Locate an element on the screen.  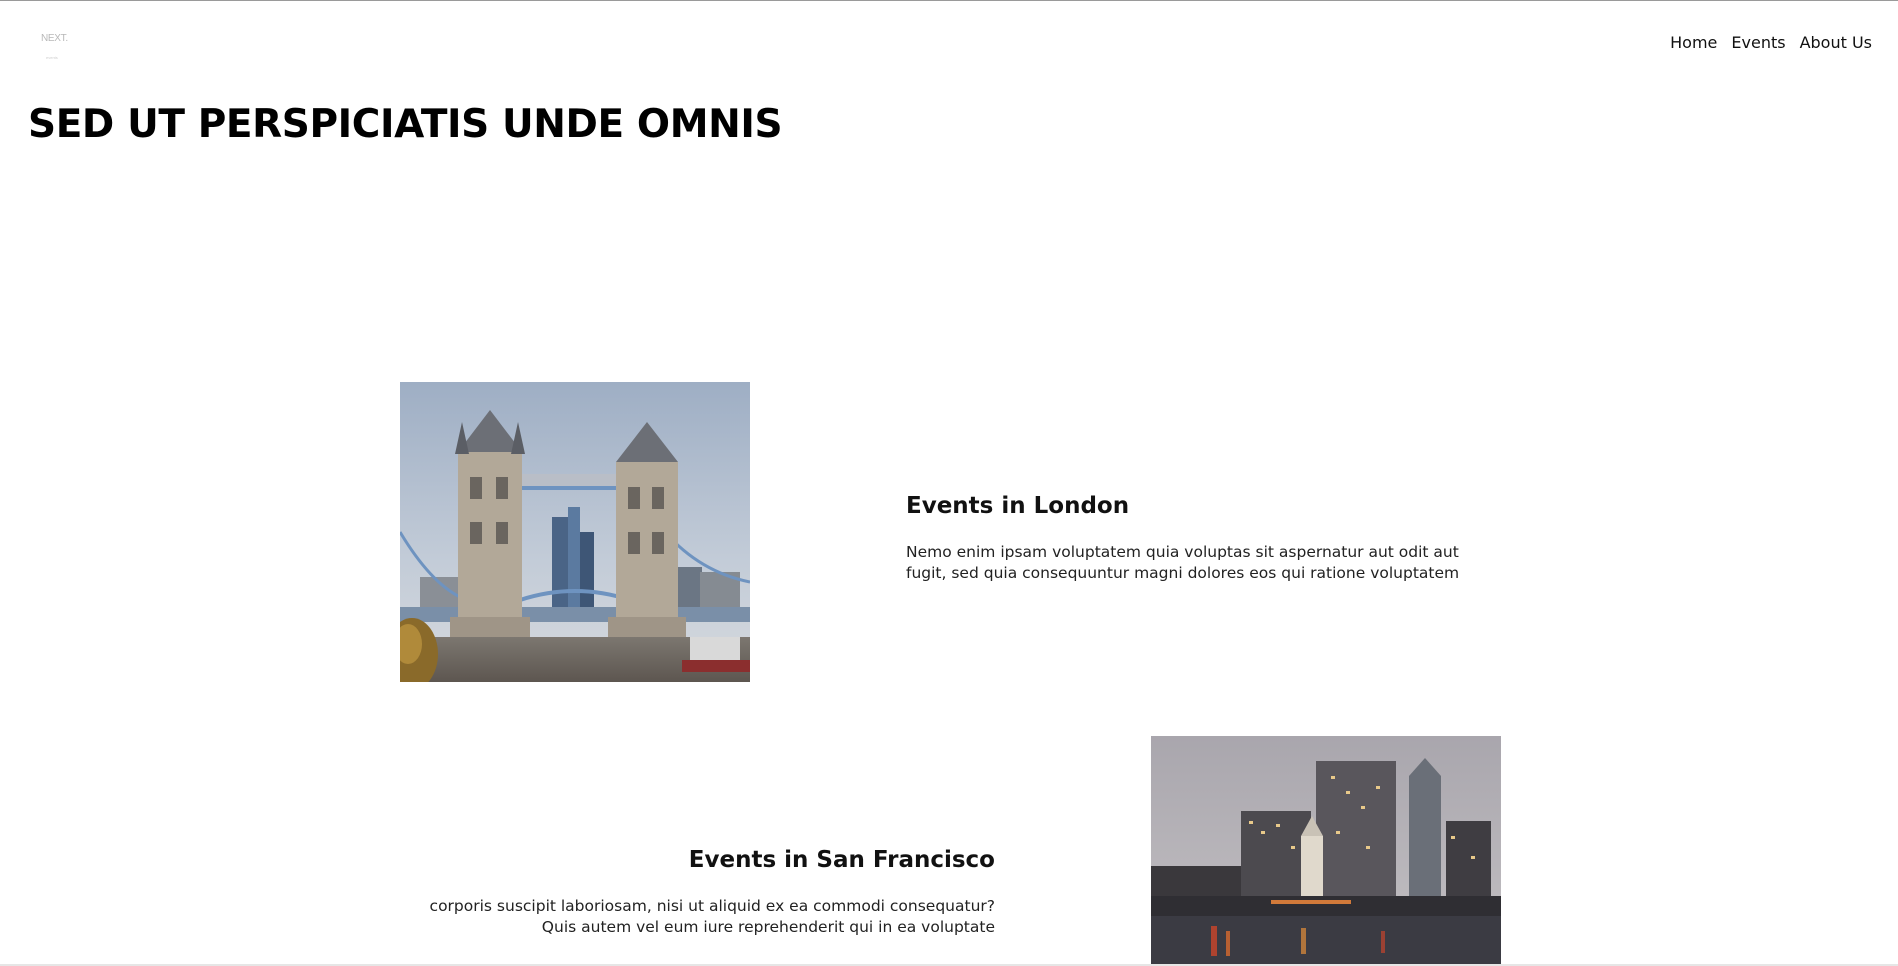
site-header: NEXT. events Home Events About Us is located at coordinates (949, 41).